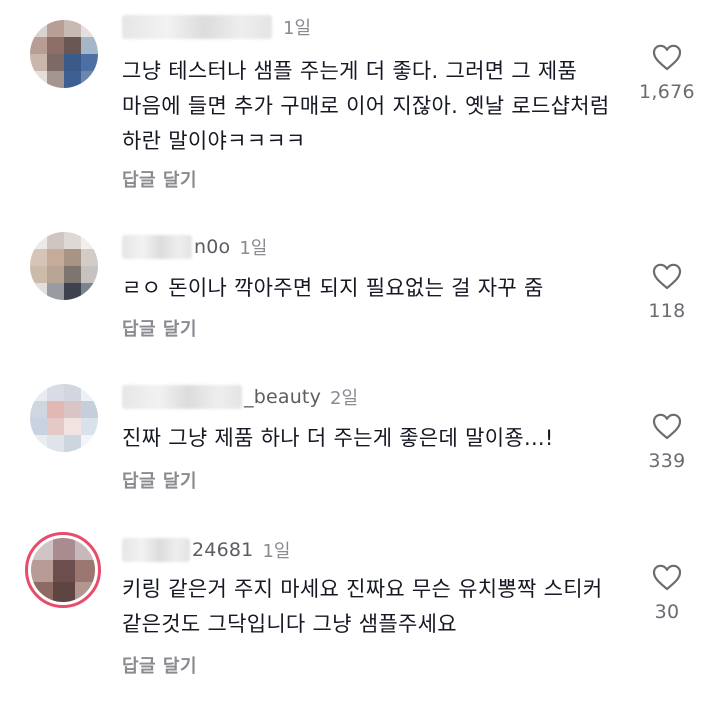  What do you see at coordinates (667, 92) in the screenshot?
I see `like-count: 1,676` at bounding box center [667, 92].